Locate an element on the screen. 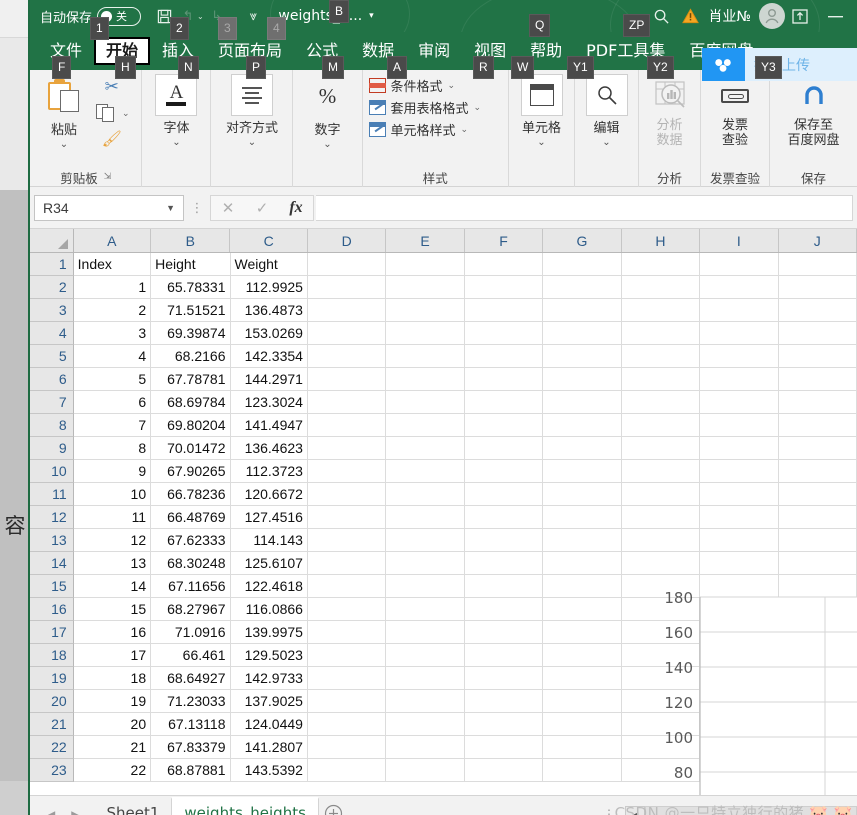 This screenshot has height=815, width=857. cell-B17: 71.0916 is located at coordinates (191, 632).